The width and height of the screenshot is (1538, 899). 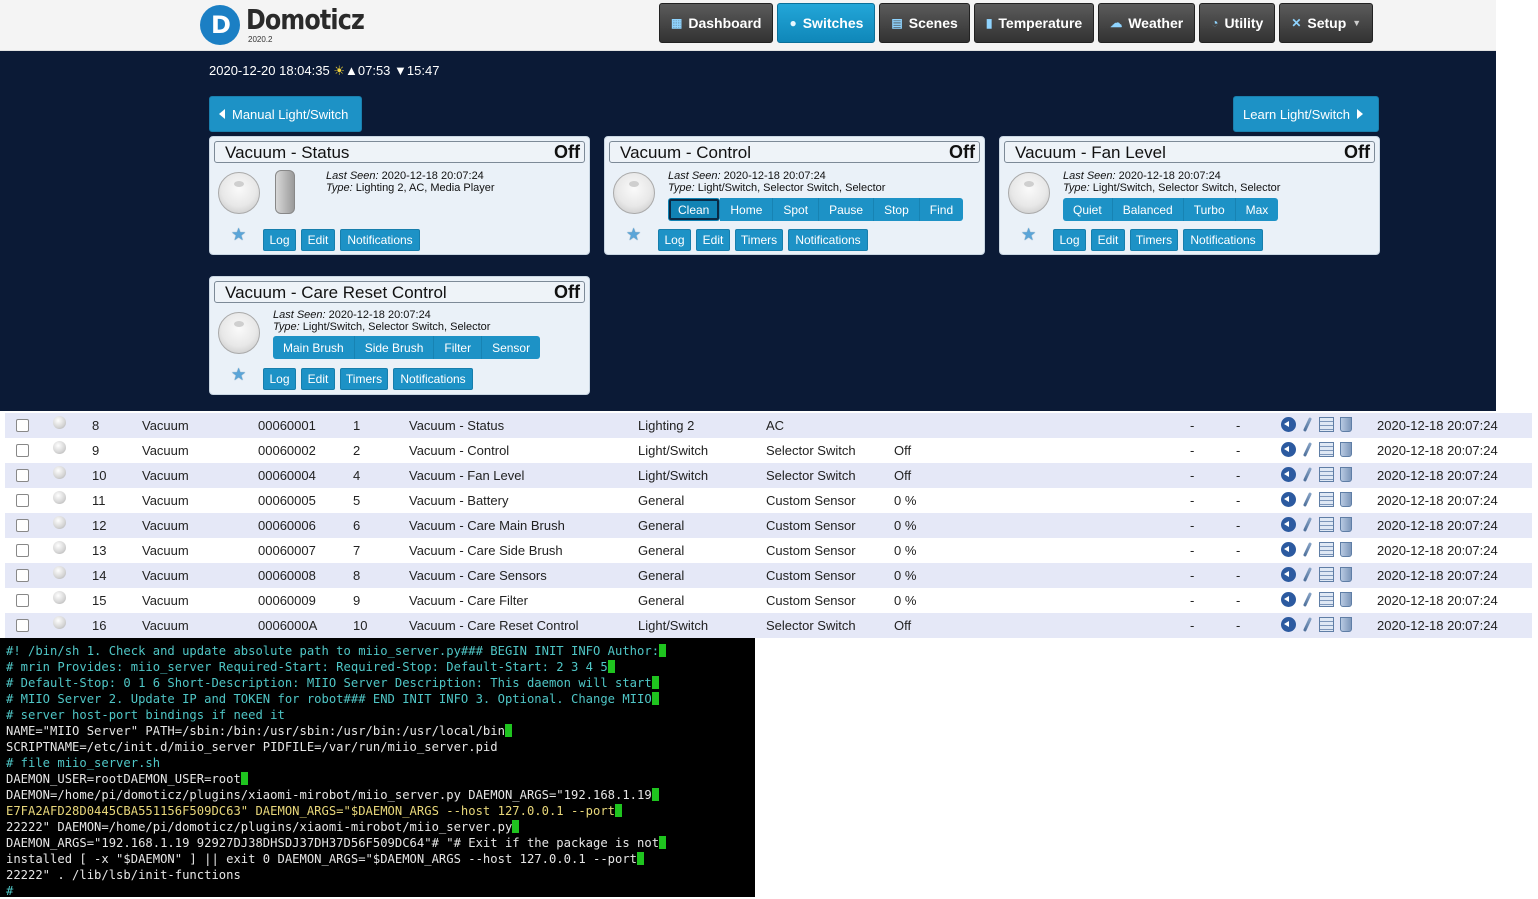 What do you see at coordinates (941, 209) in the screenshot?
I see `selector-option-find: Find` at bounding box center [941, 209].